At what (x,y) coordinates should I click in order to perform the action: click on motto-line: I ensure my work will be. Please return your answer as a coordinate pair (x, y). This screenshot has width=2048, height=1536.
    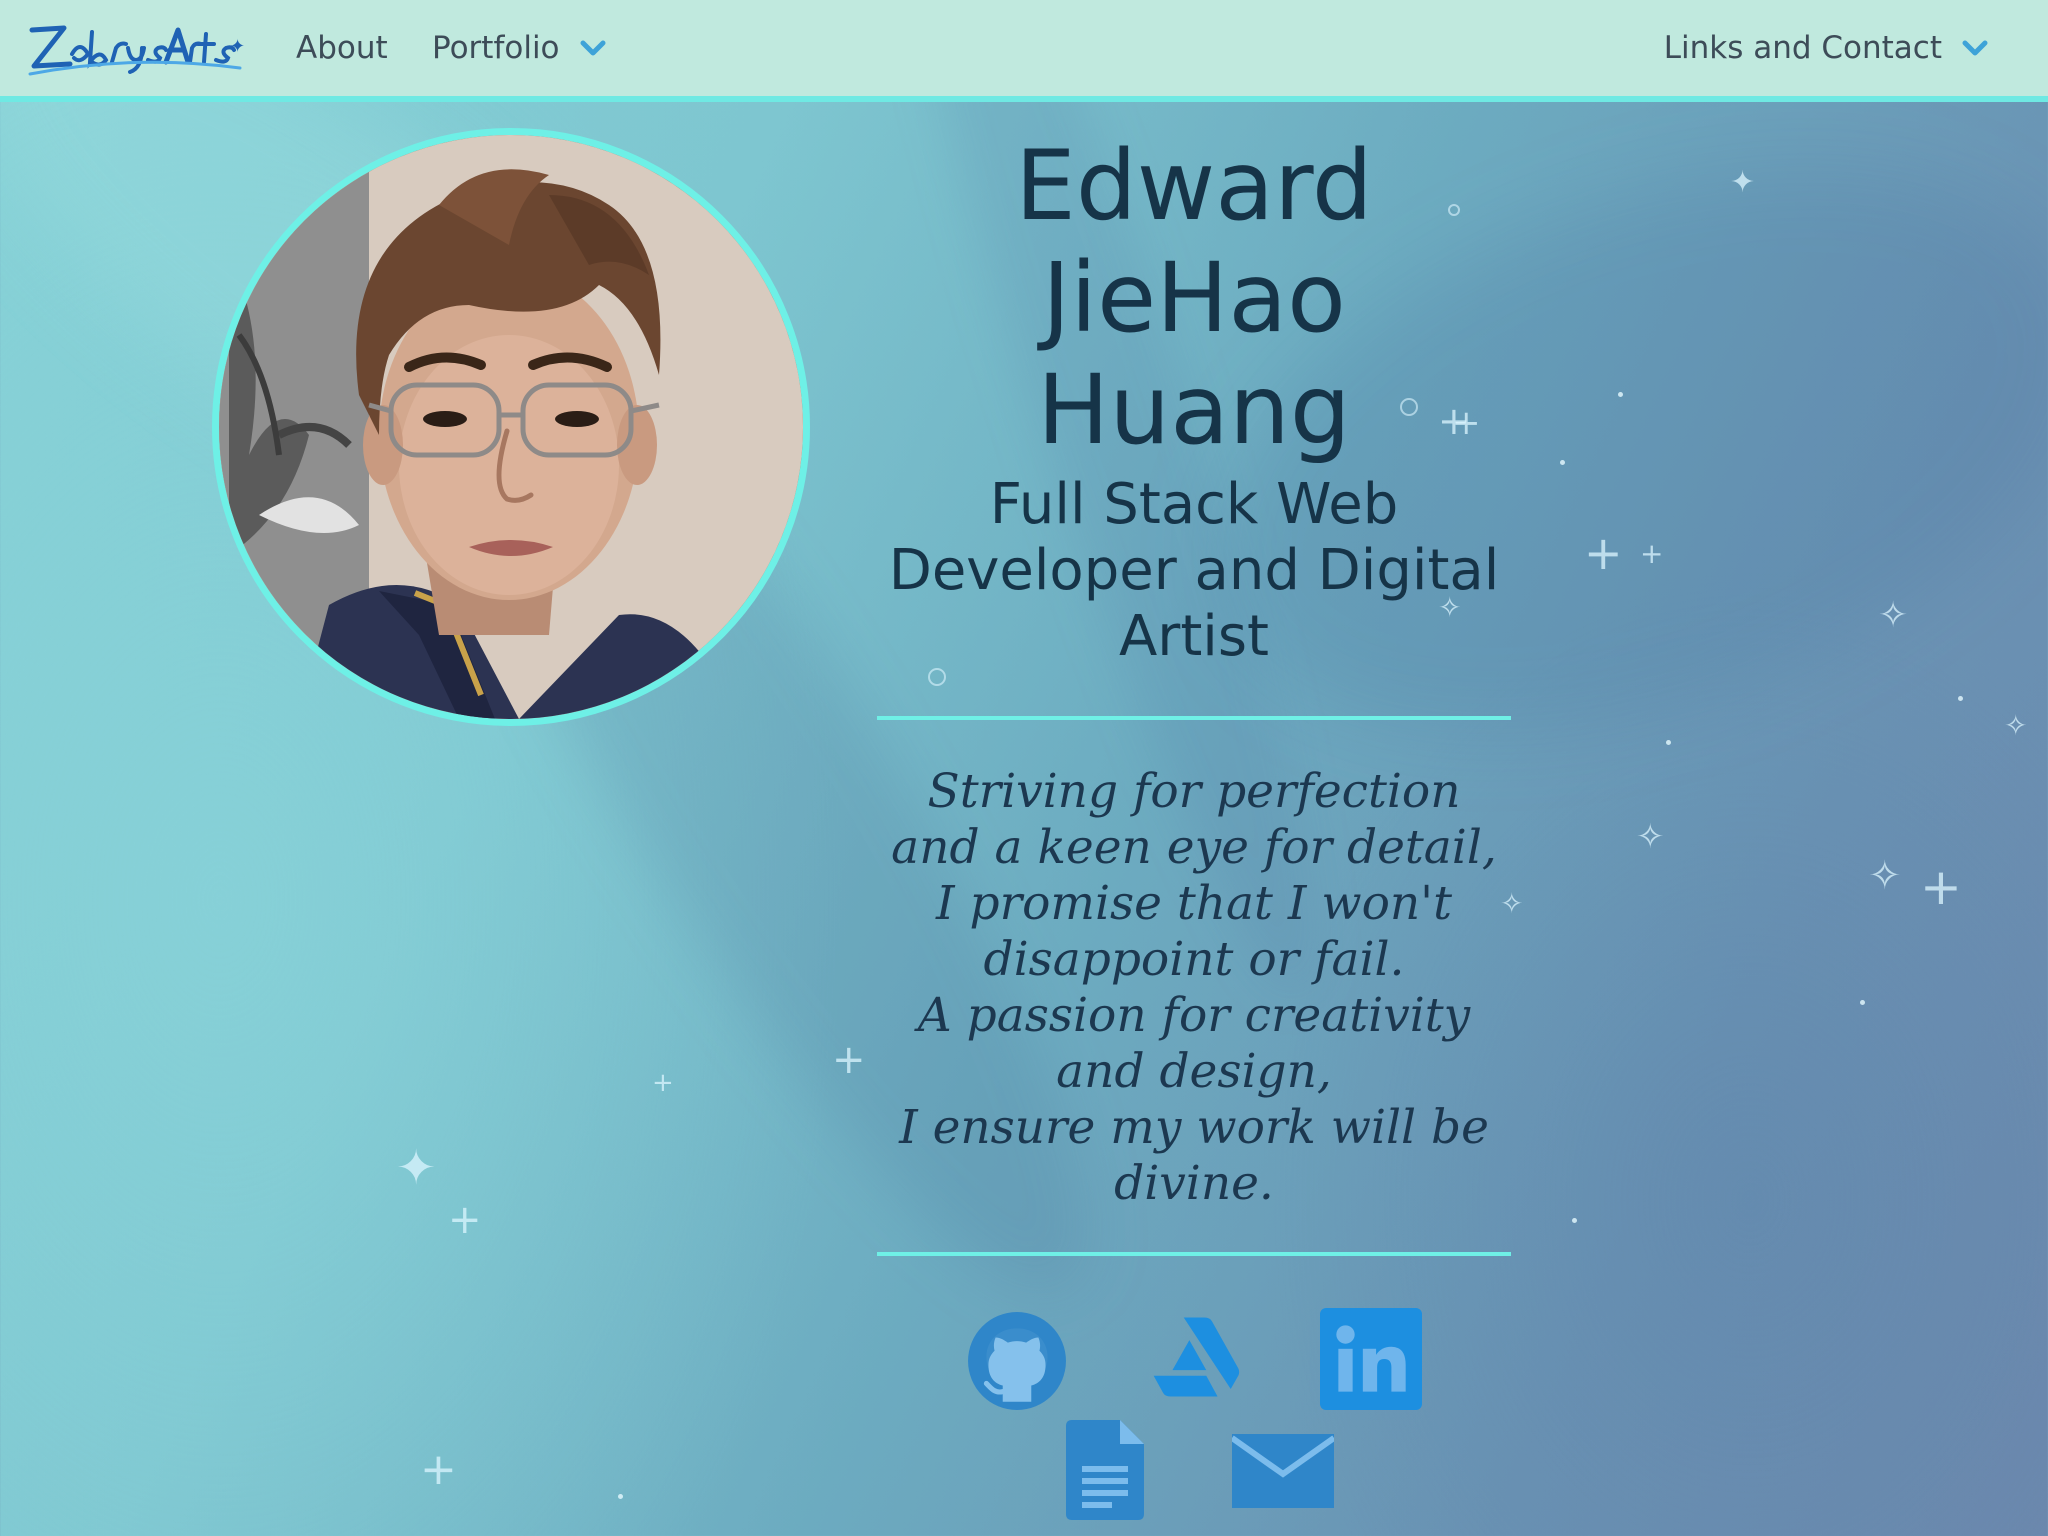
    Looking at the image, I should click on (1194, 1127).